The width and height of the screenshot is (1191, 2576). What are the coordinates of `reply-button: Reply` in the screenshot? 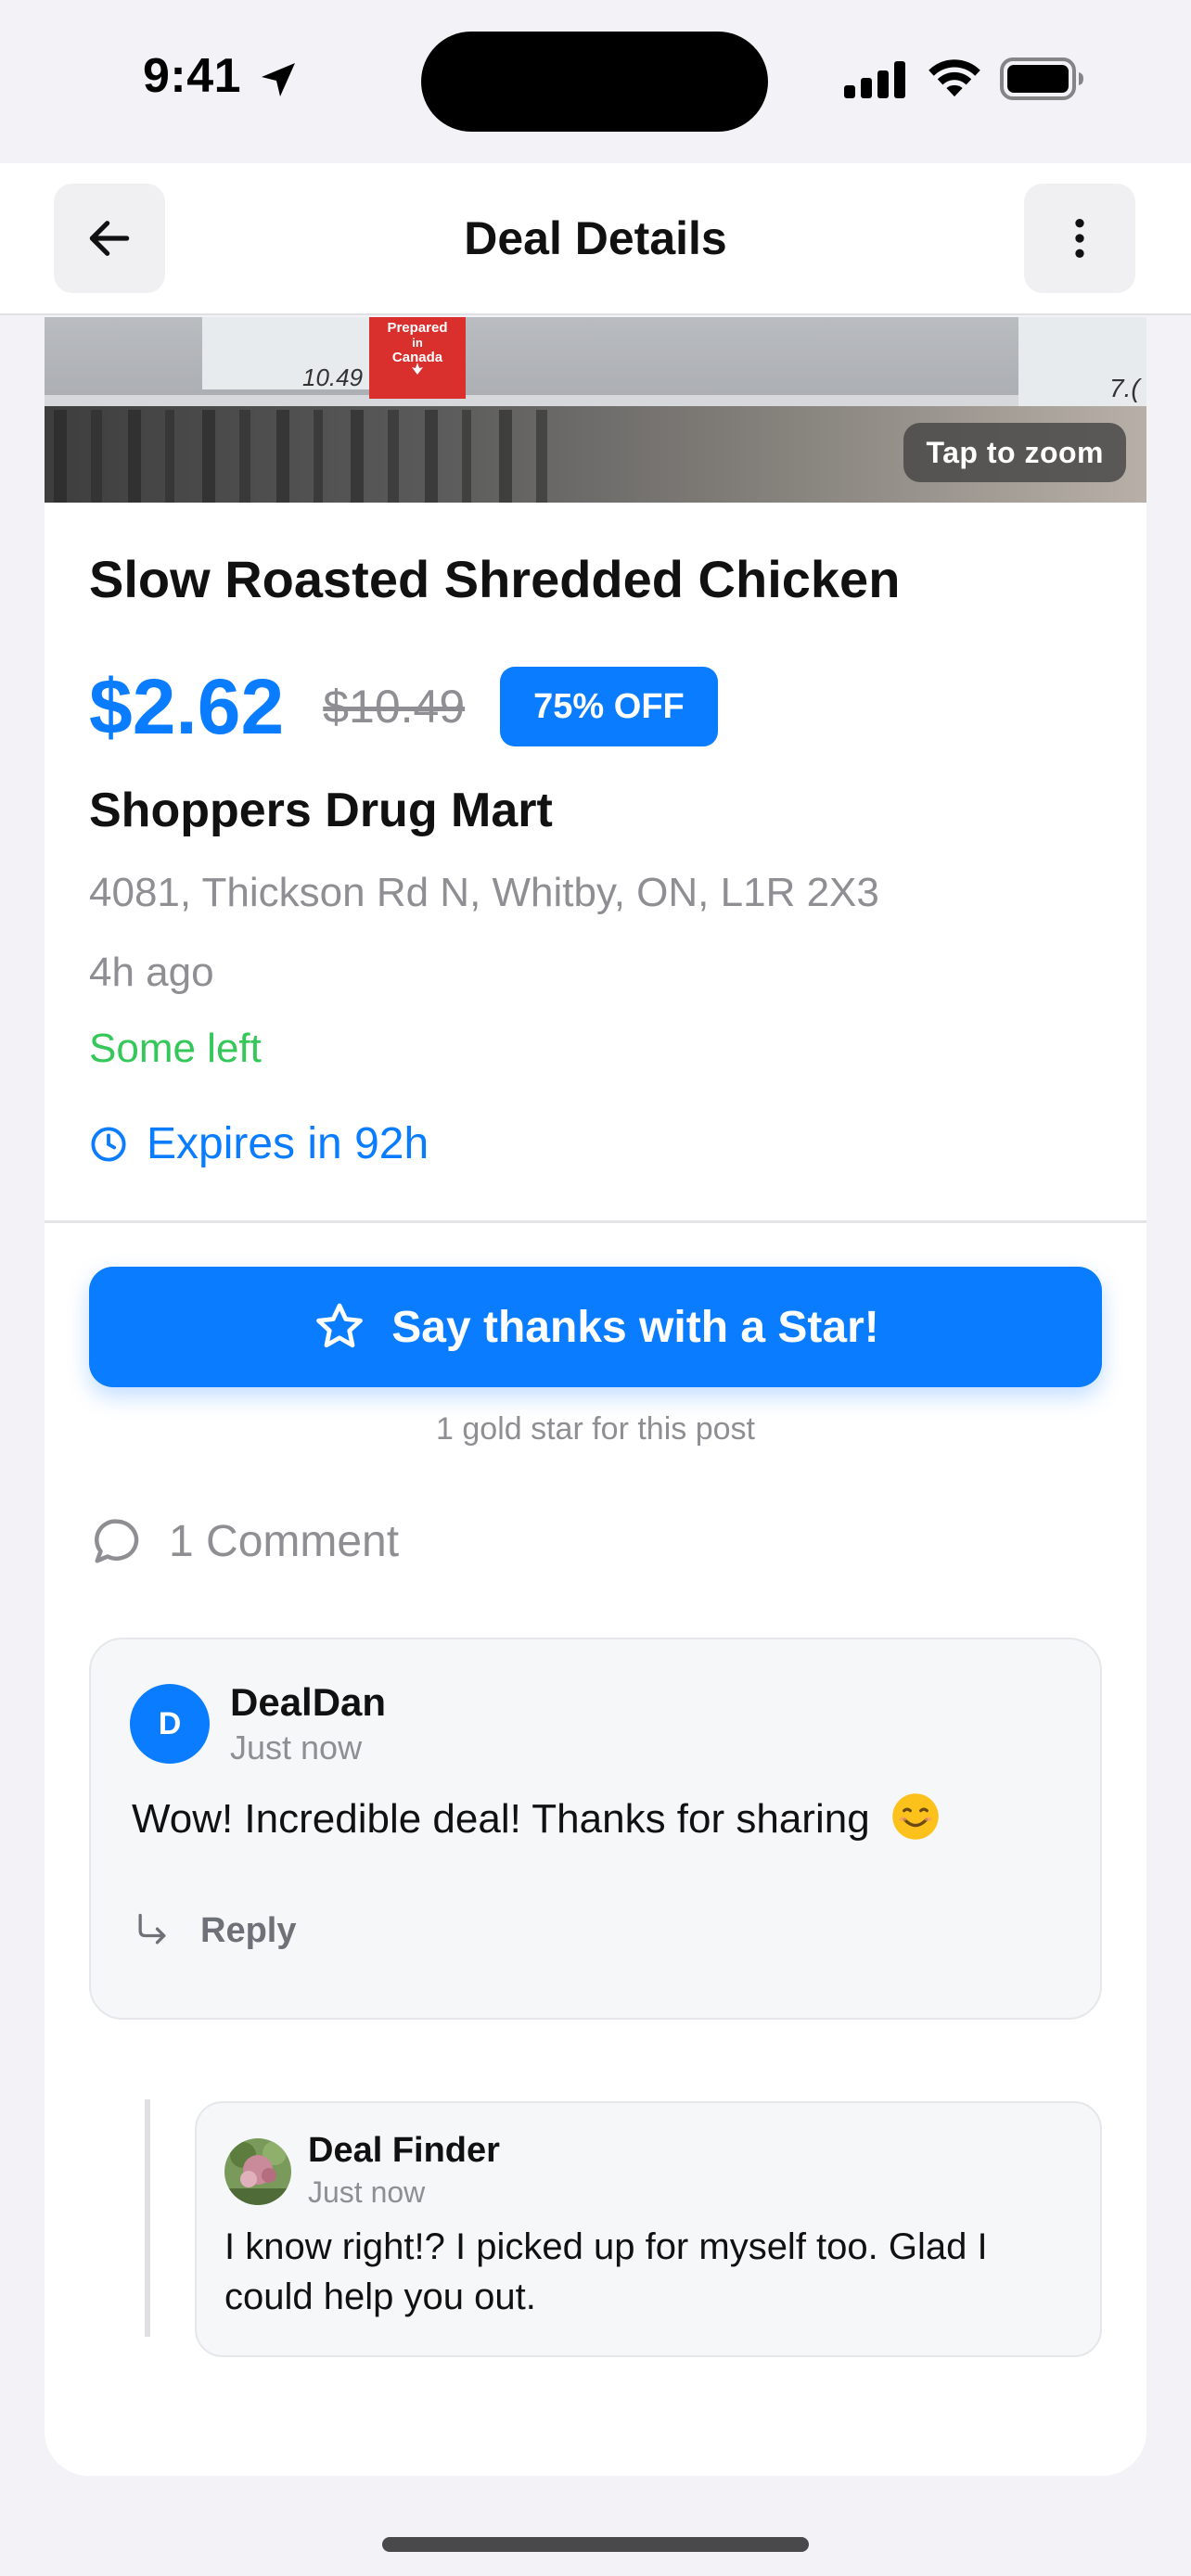 It's located at (214, 1930).